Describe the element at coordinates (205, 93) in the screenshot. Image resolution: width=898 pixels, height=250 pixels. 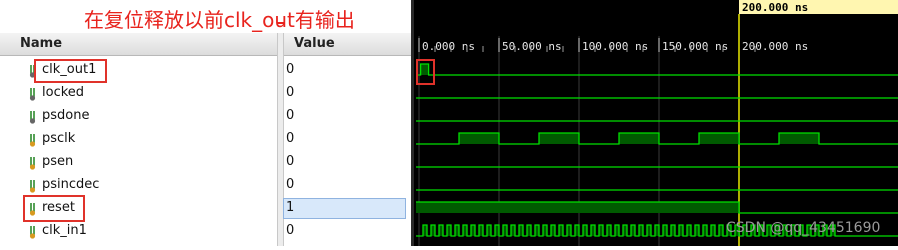
I see `signal-row: locked 0` at that location.